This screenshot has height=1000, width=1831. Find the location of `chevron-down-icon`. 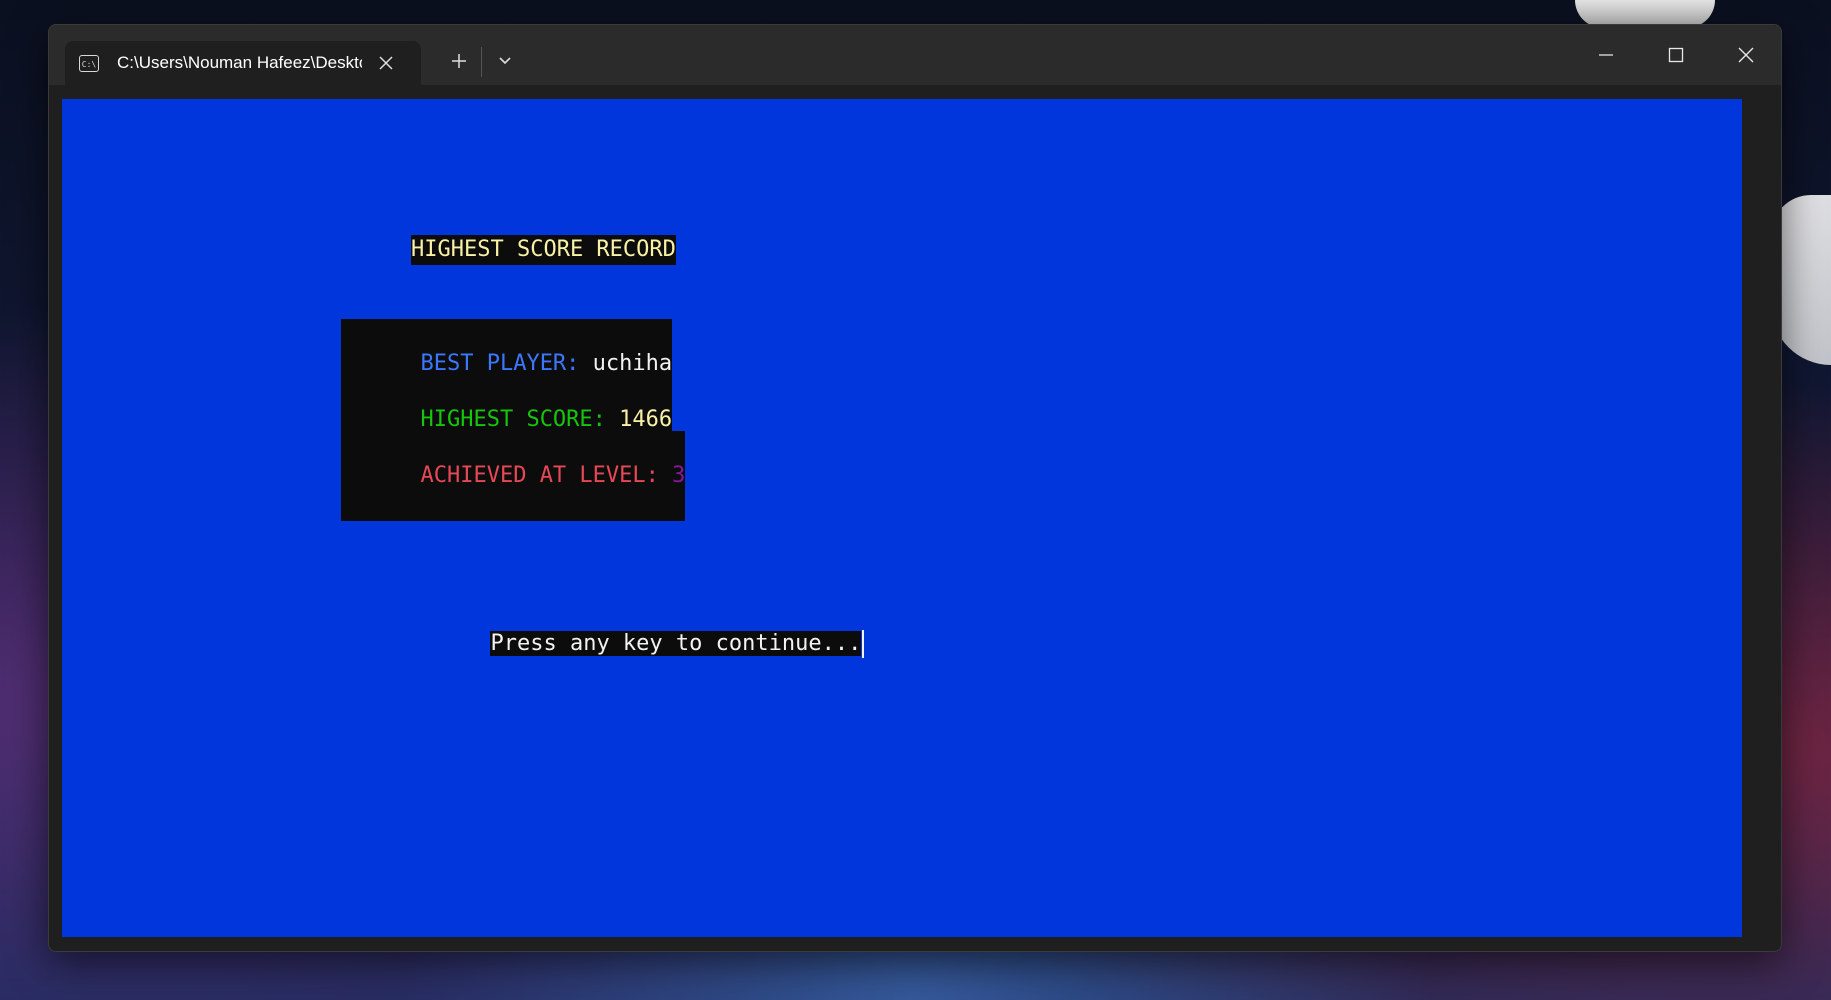

chevron-down-icon is located at coordinates (505, 61).